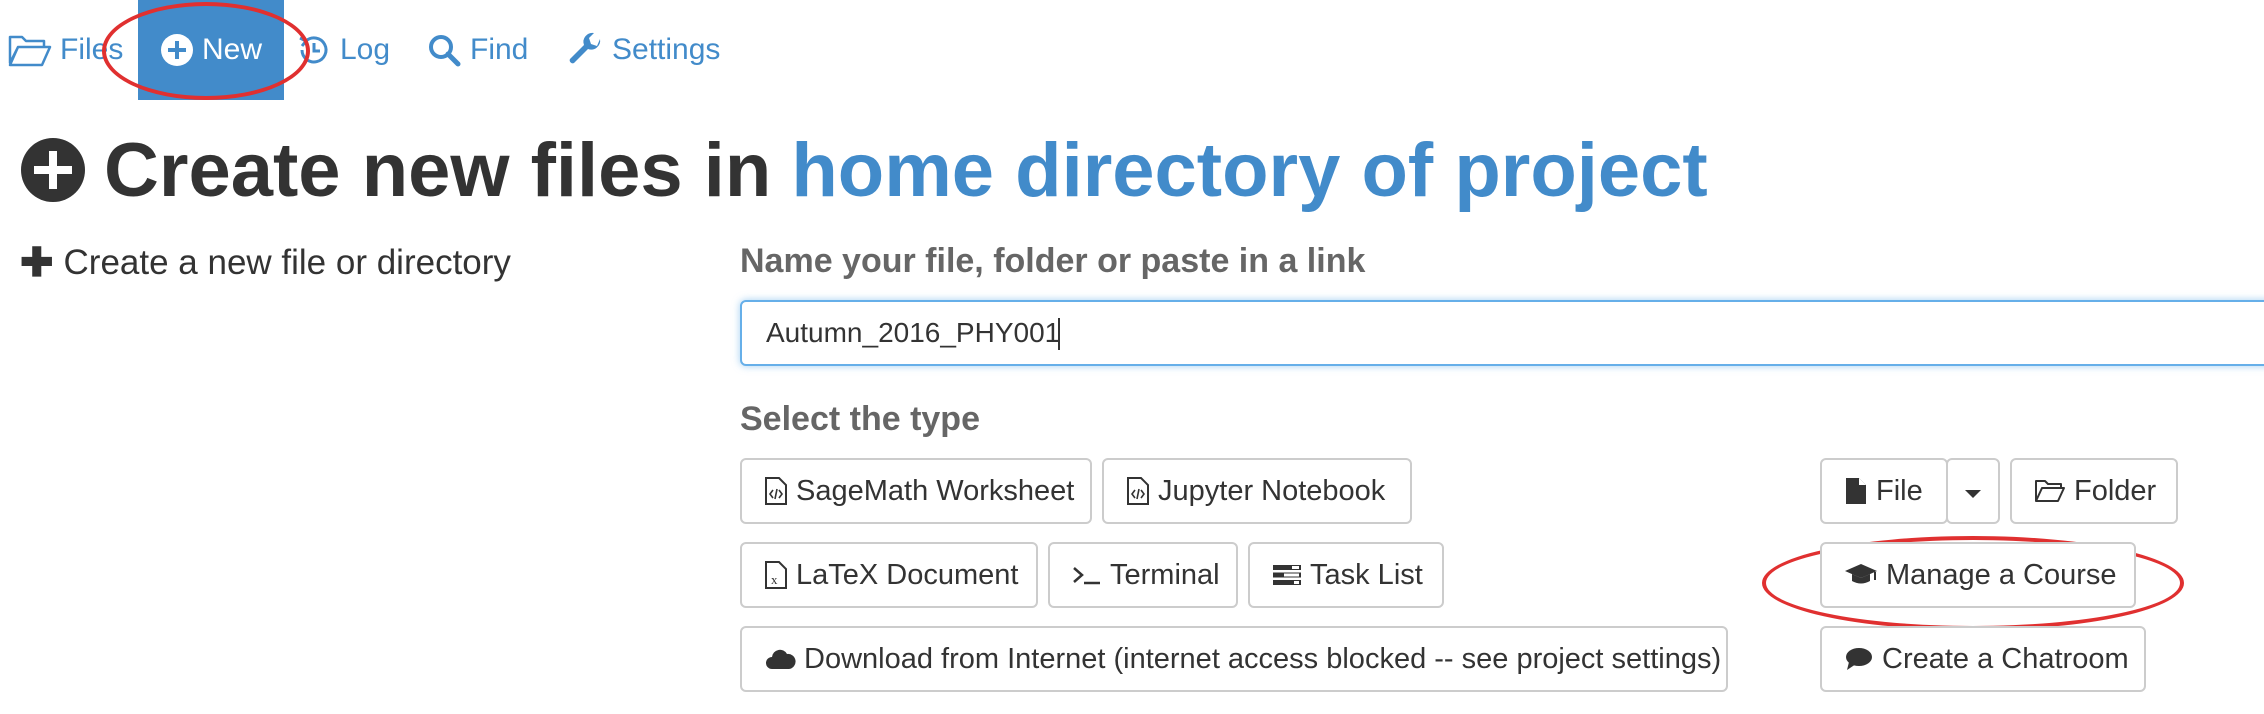 This screenshot has height=714, width=2264. I want to click on file-type-dropdown, so click(1973, 491).